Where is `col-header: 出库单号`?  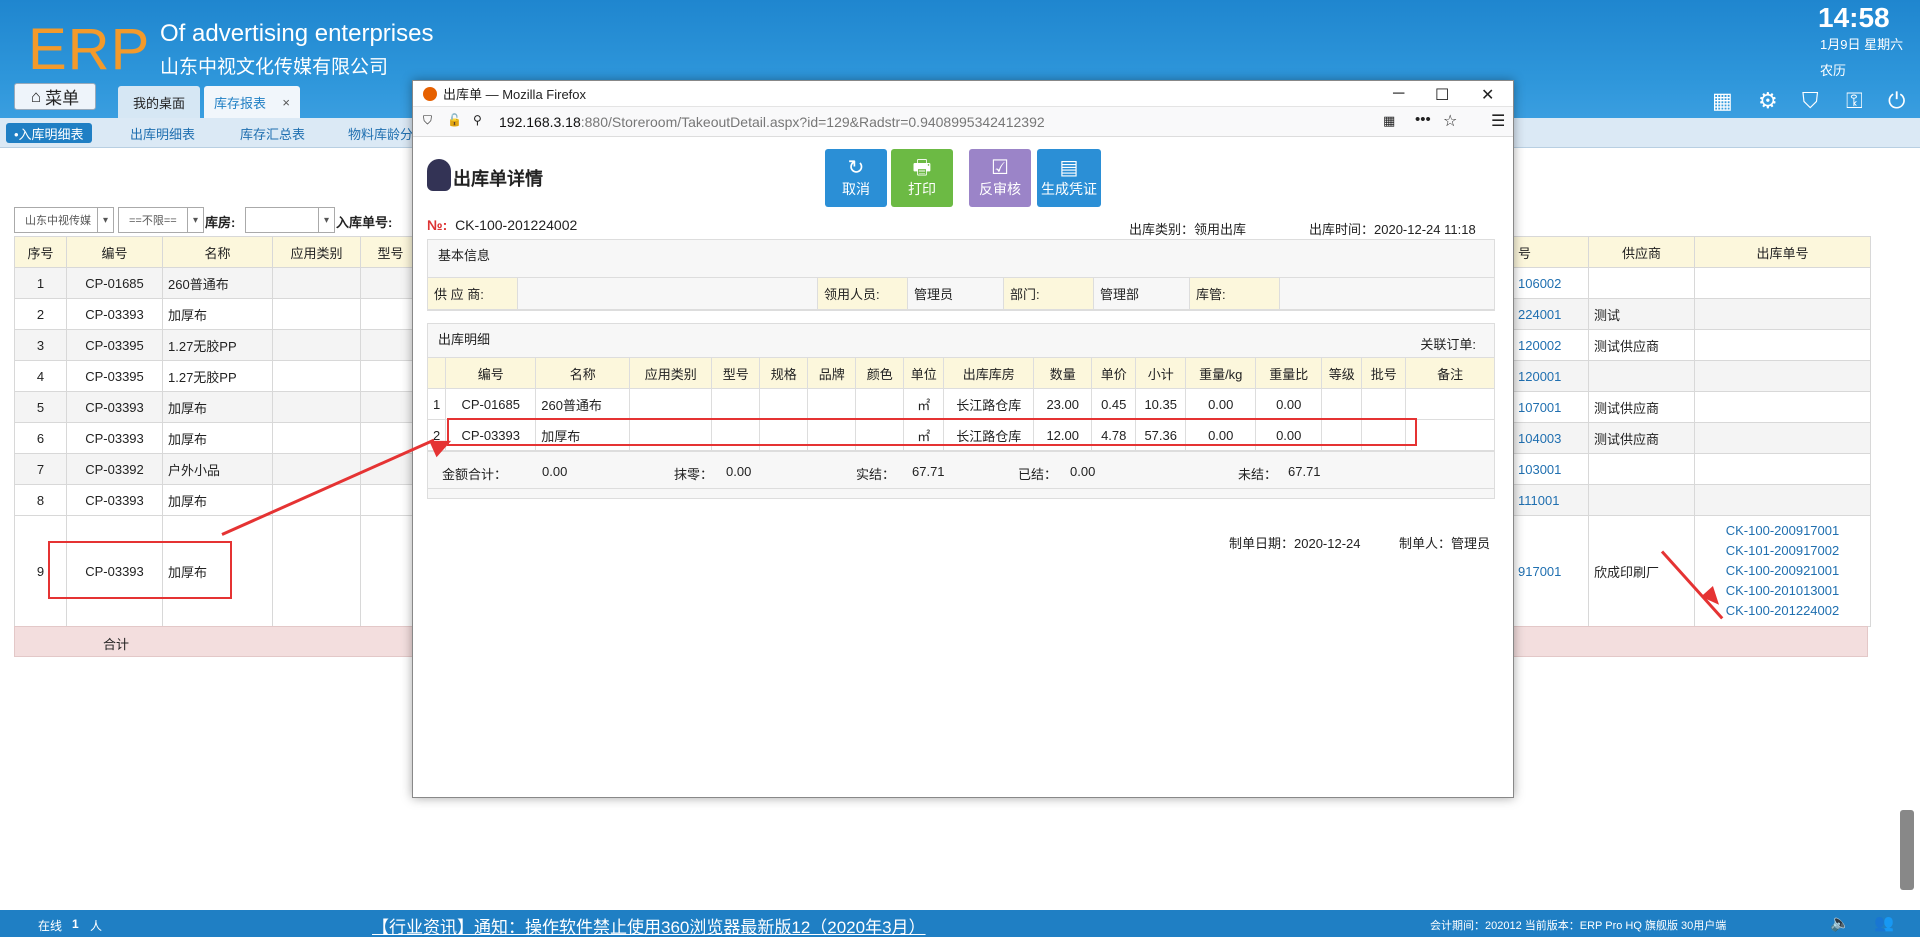
col-header: 出库单号 is located at coordinates (1782, 252).